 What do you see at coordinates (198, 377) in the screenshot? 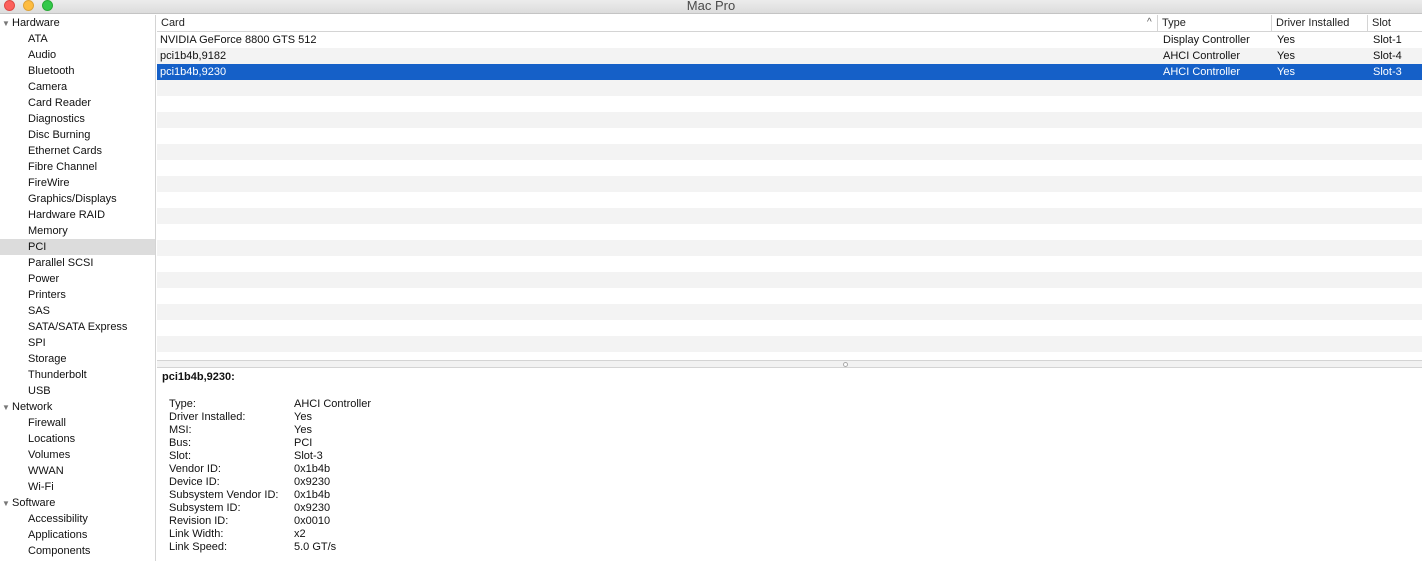
I see `detail-title: pci1b4b,9230:` at bounding box center [198, 377].